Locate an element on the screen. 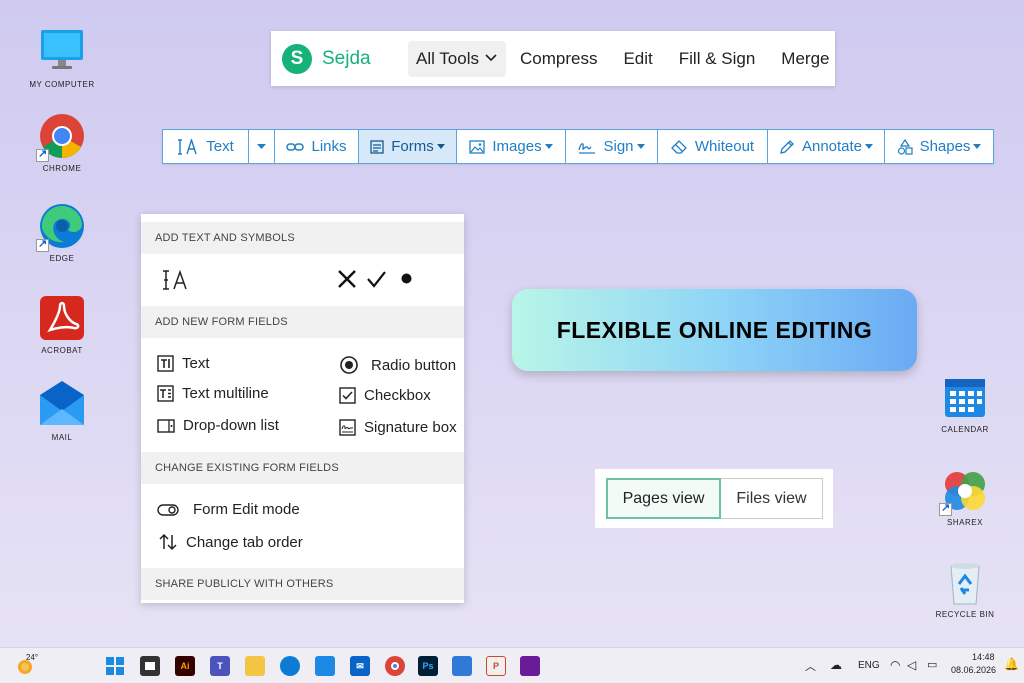 This screenshot has width=1024, height=683. all-tools-label: All Tools is located at coordinates (447, 58).